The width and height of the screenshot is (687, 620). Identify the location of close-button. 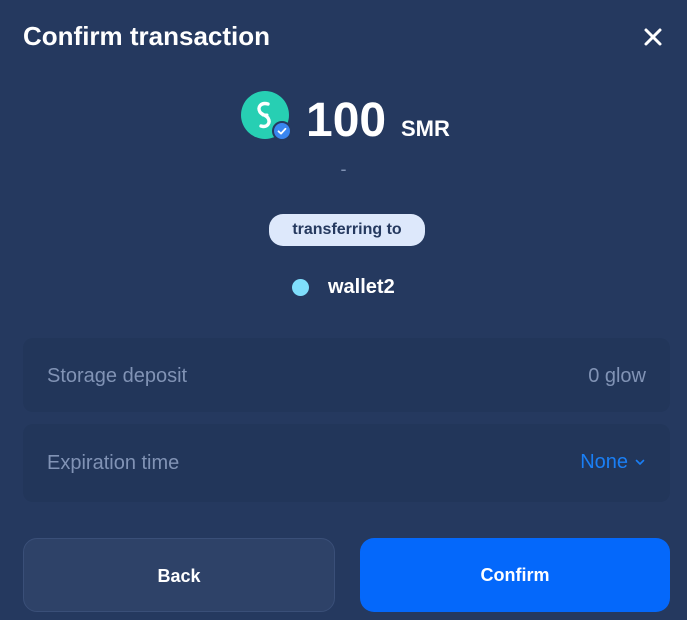
(653, 37).